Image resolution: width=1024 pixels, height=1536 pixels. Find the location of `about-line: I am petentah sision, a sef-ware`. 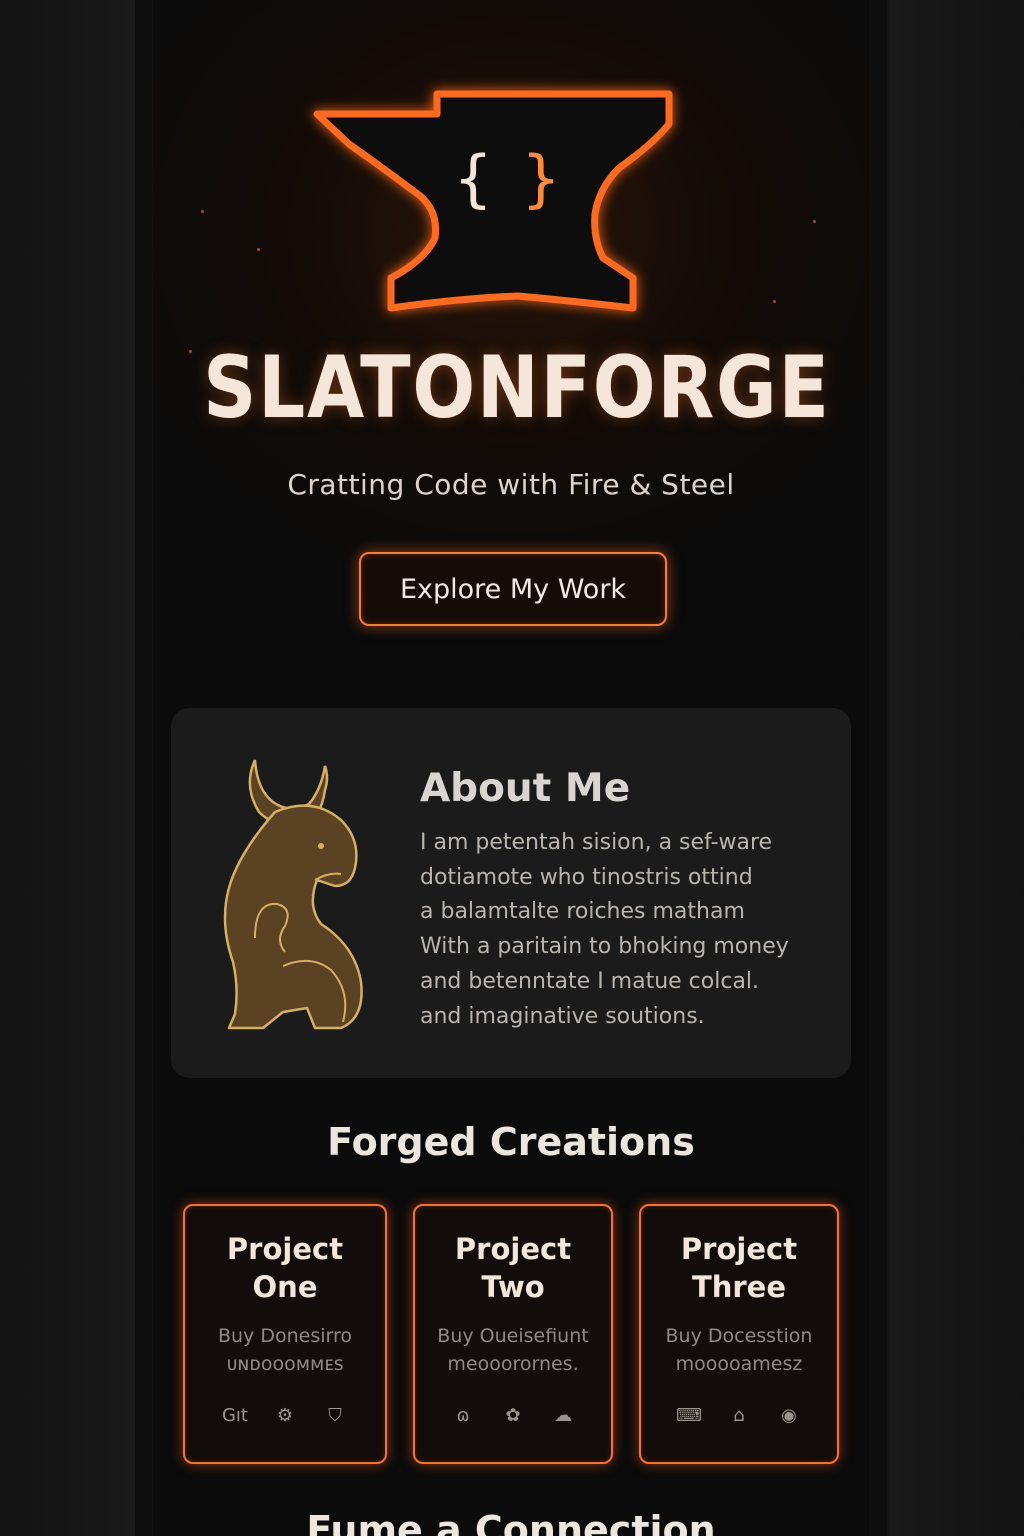

about-line: I am petentah sision, a sef-ware is located at coordinates (596, 842).